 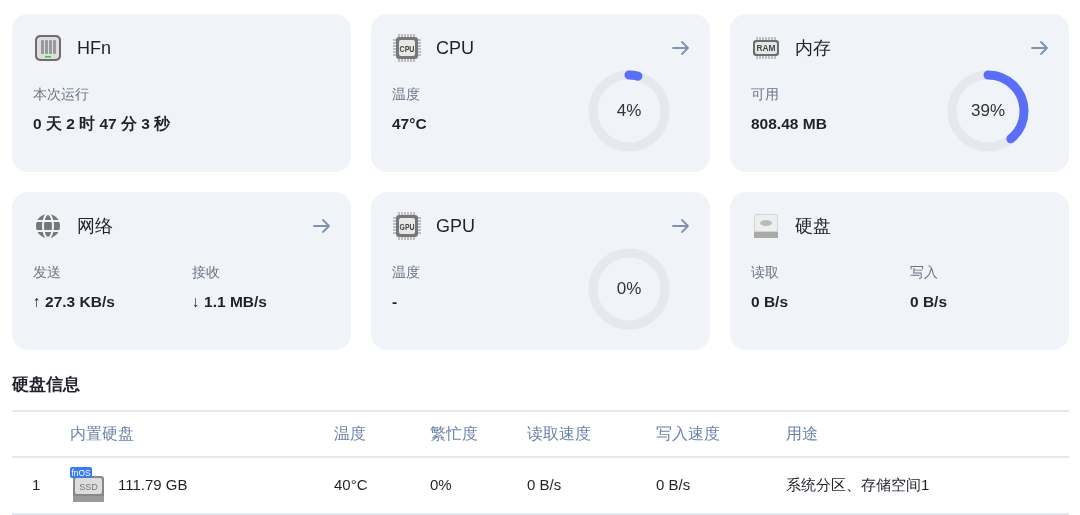 I want to click on card-title: CPU, so click(x=455, y=48).